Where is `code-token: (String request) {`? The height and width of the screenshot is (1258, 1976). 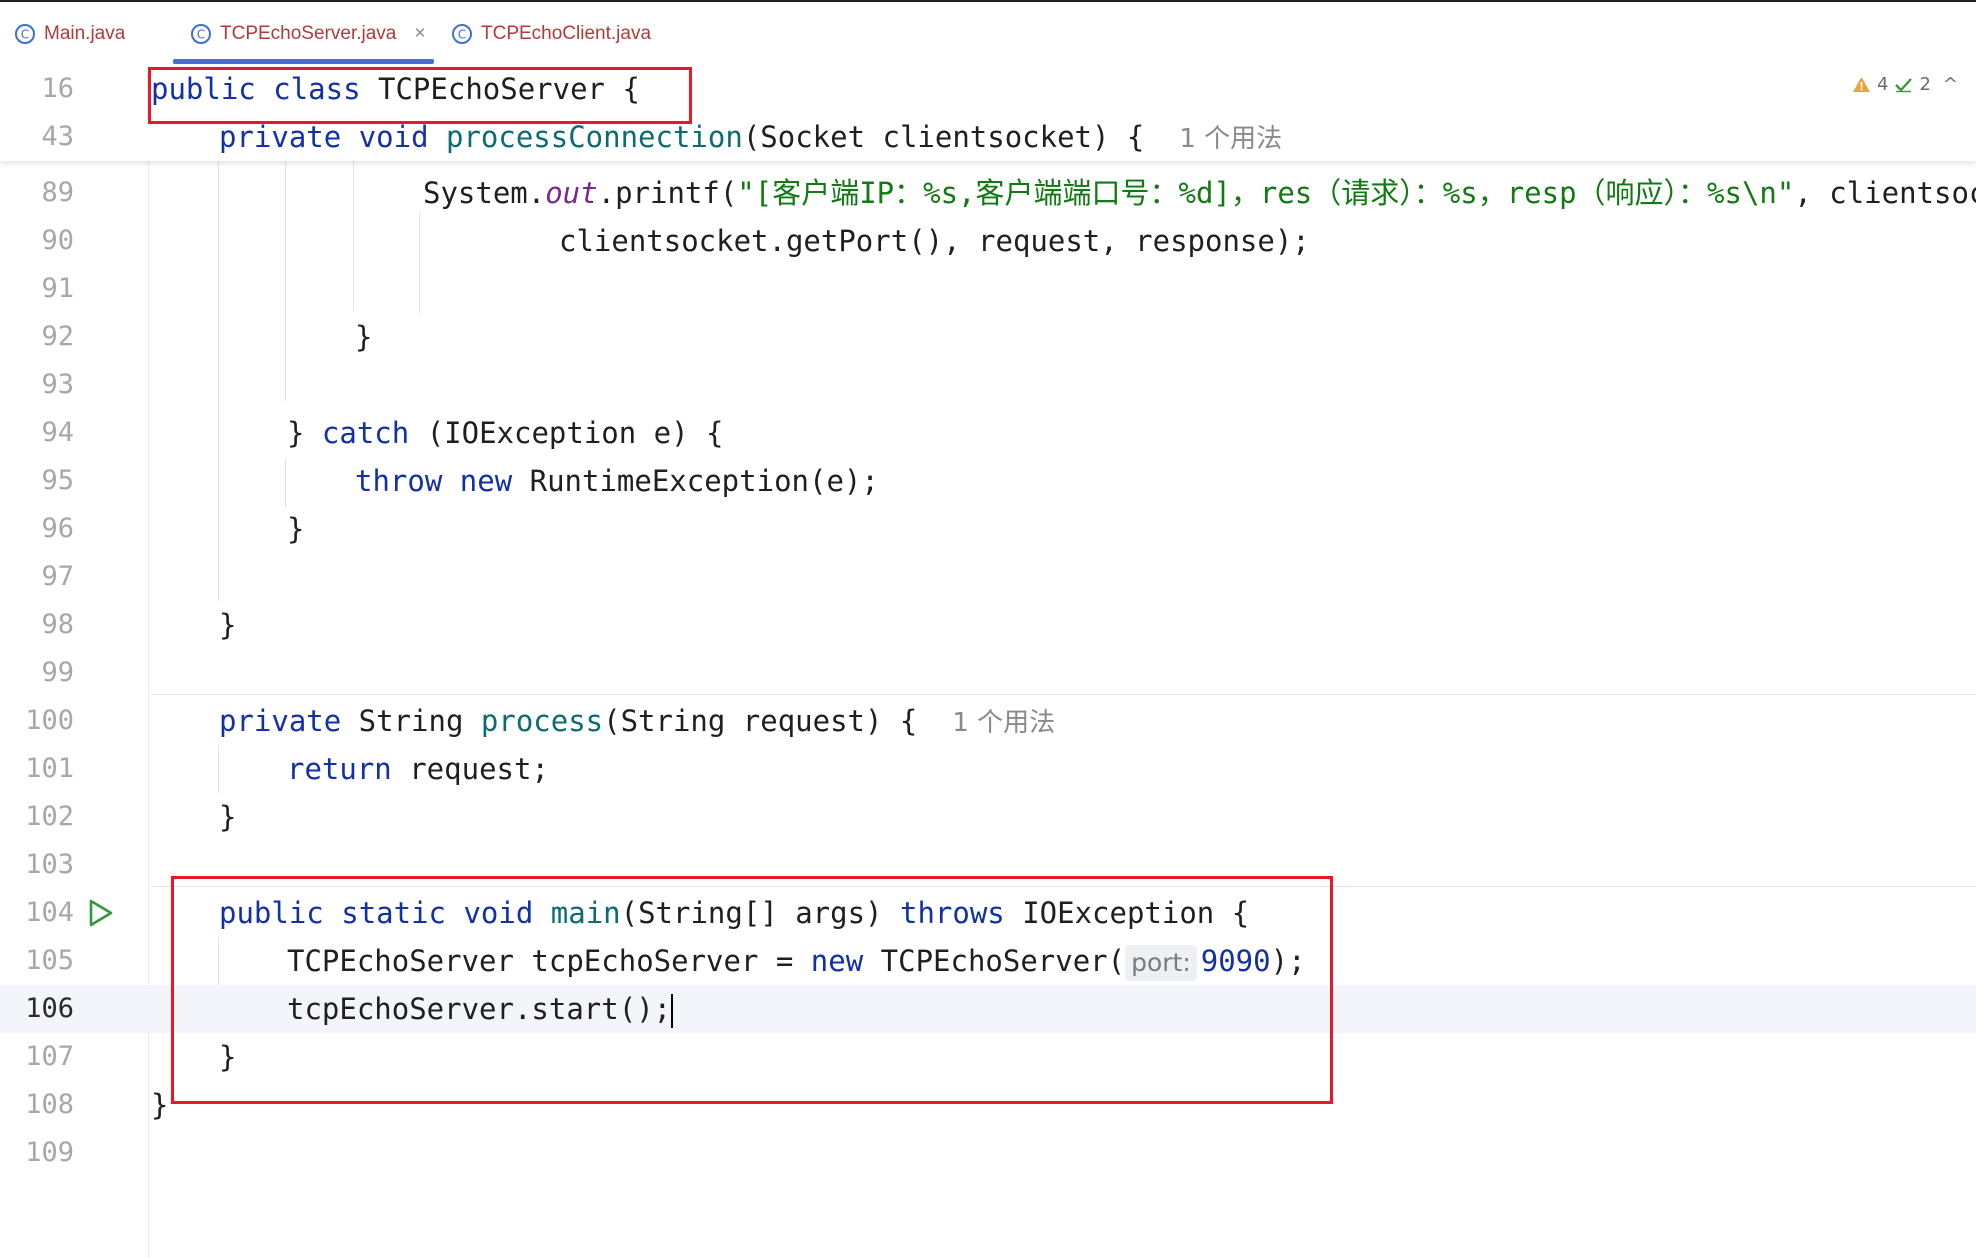 code-token: (String request) { is located at coordinates (760, 721).